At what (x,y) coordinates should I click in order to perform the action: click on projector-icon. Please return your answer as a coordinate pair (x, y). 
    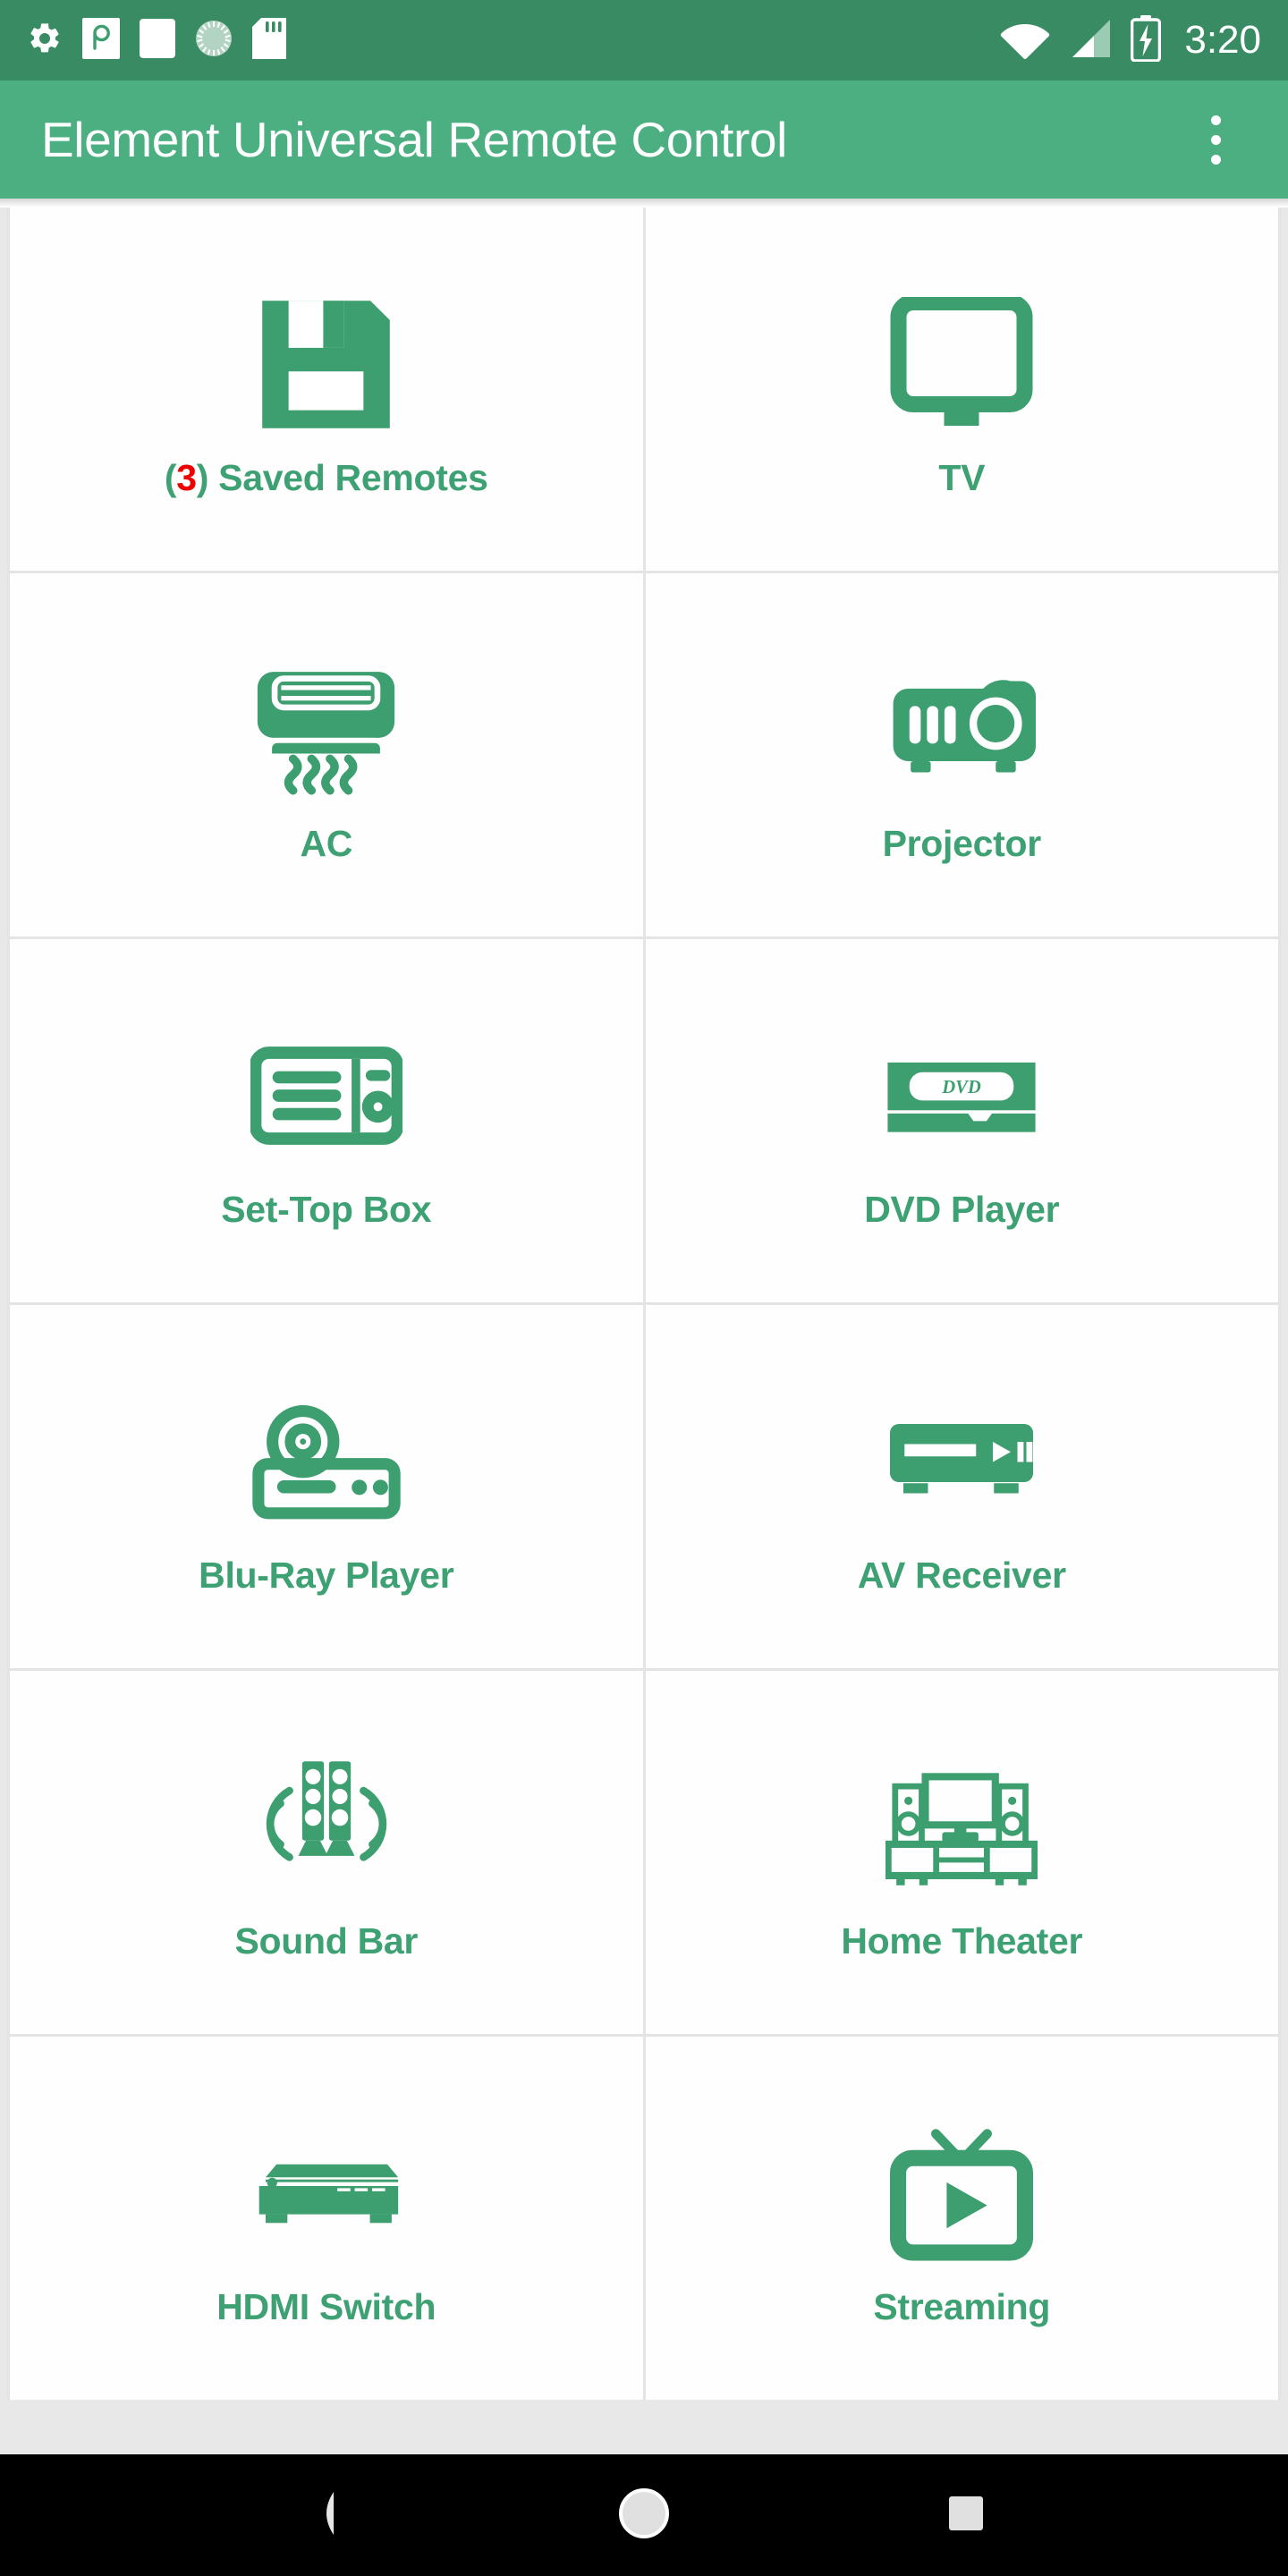
    Looking at the image, I should click on (962, 730).